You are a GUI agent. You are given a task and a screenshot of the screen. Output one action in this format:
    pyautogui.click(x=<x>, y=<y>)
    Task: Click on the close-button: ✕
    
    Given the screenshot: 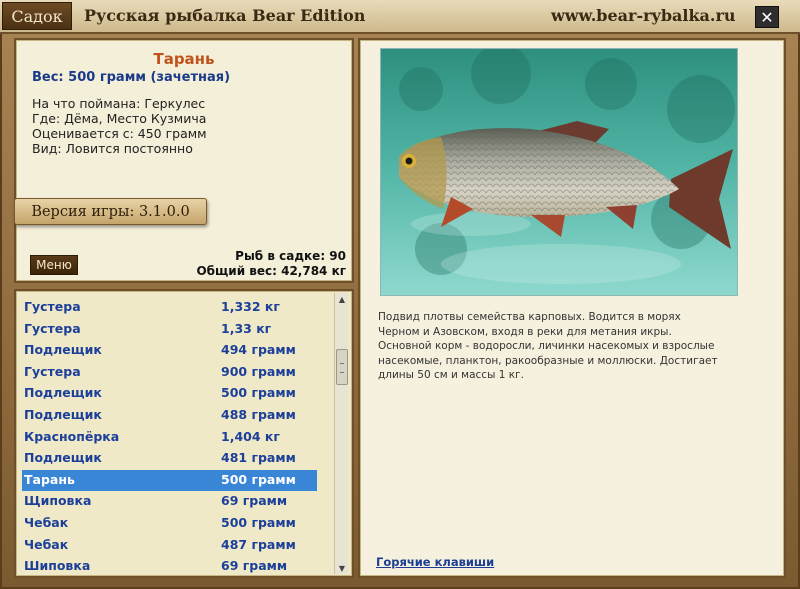 What is the action you would take?
    pyautogui.click(x=767, y=17)
    